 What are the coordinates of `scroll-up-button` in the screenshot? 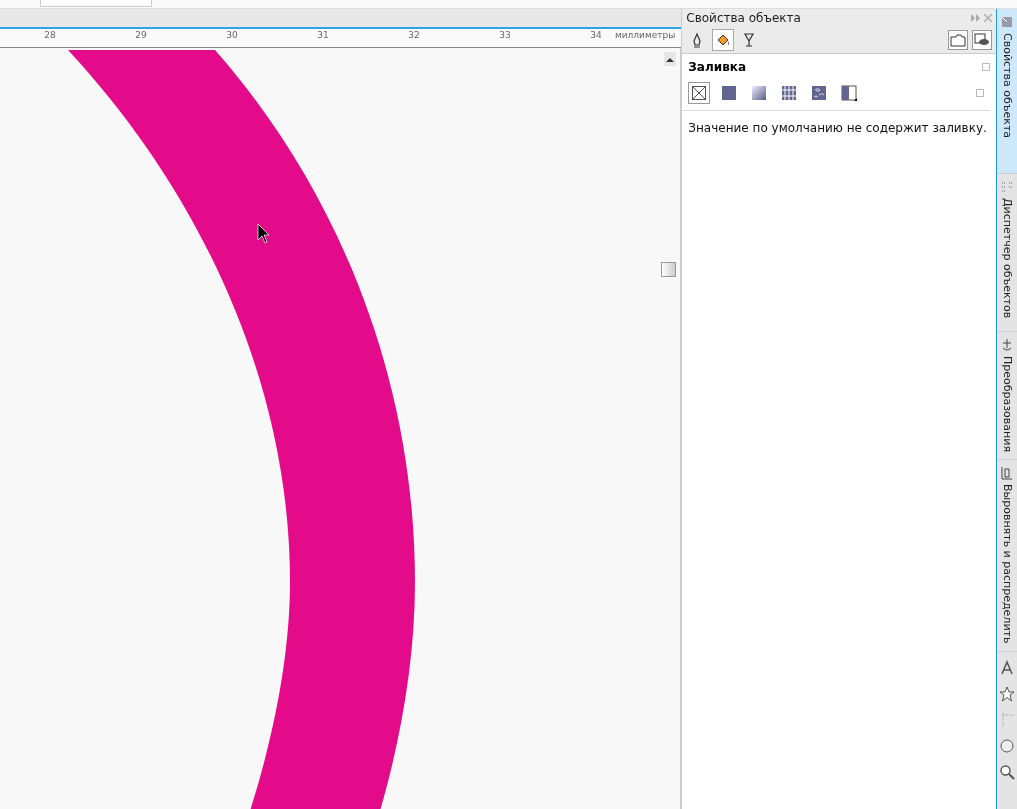 It's located at (670, 59).